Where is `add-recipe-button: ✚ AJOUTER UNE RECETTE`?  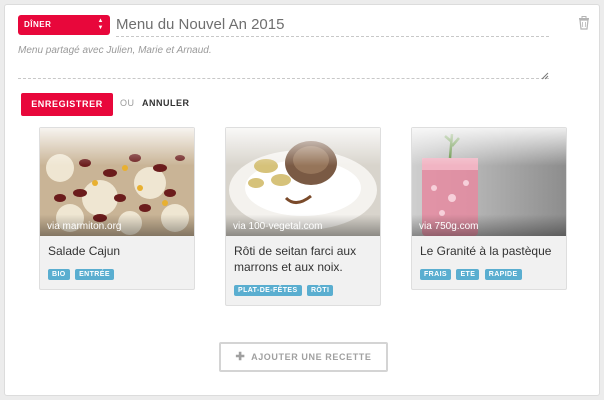 add-recipe-button: ✚ AJOUTER UNE RECETTE is located at coordinates (303, 357).